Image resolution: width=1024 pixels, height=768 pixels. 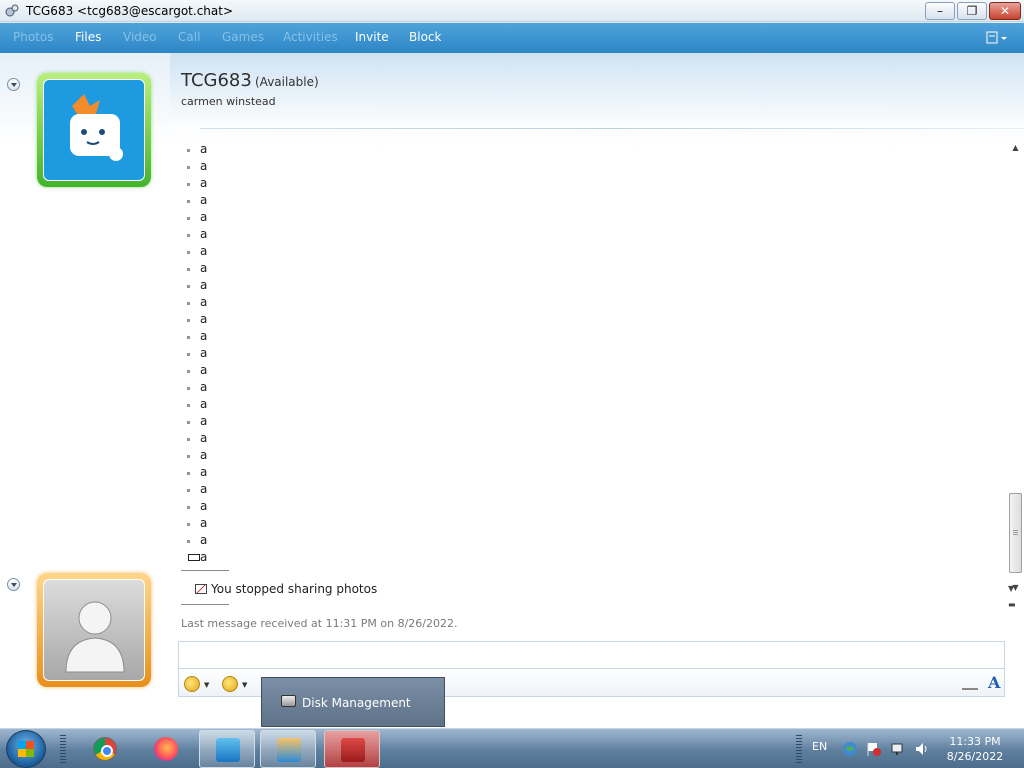 I want to click on cartoon-box-avatar-icon, so click(x=96, y=127).